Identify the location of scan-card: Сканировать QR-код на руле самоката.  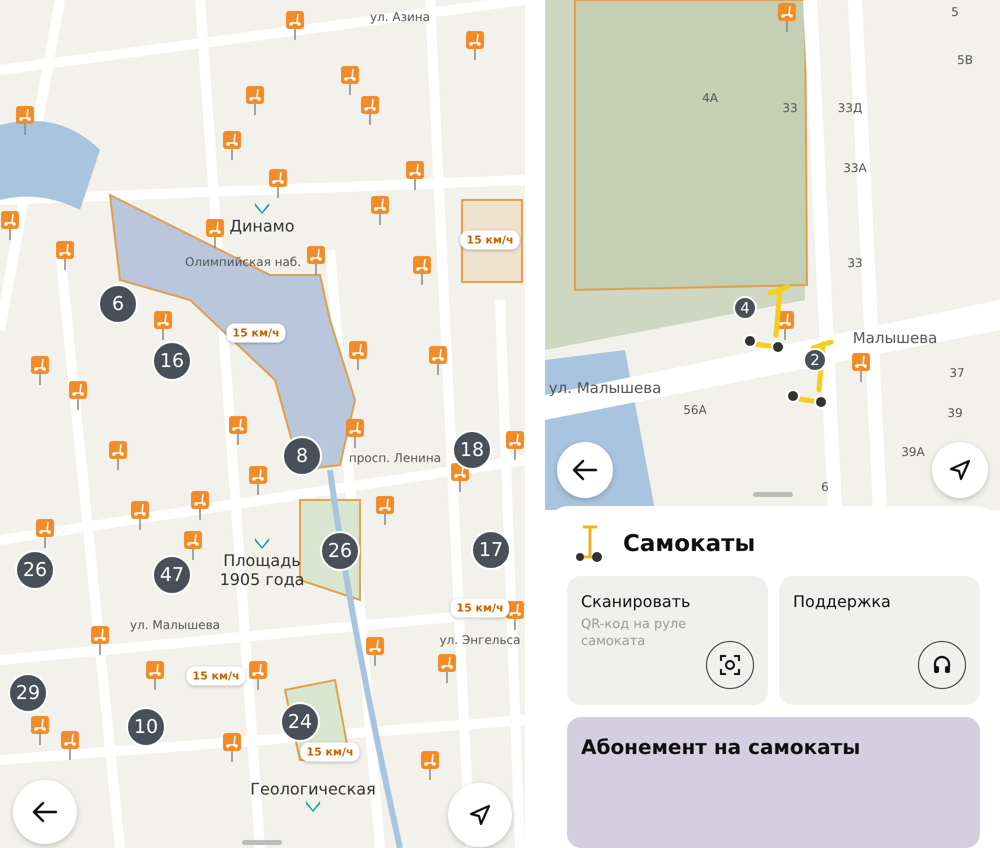
(667, 640).